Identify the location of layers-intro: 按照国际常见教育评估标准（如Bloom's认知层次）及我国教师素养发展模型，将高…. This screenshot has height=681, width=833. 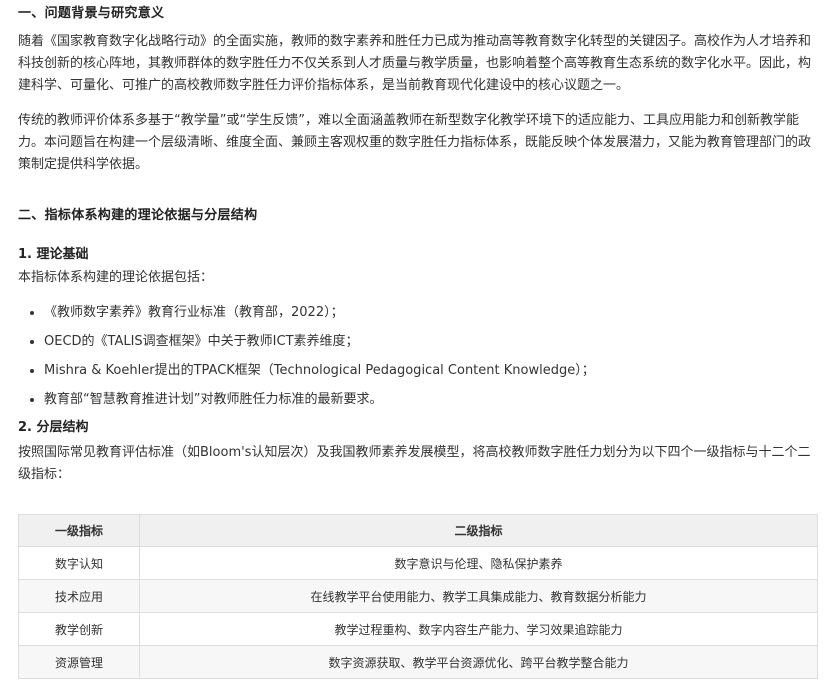
(414, 463).